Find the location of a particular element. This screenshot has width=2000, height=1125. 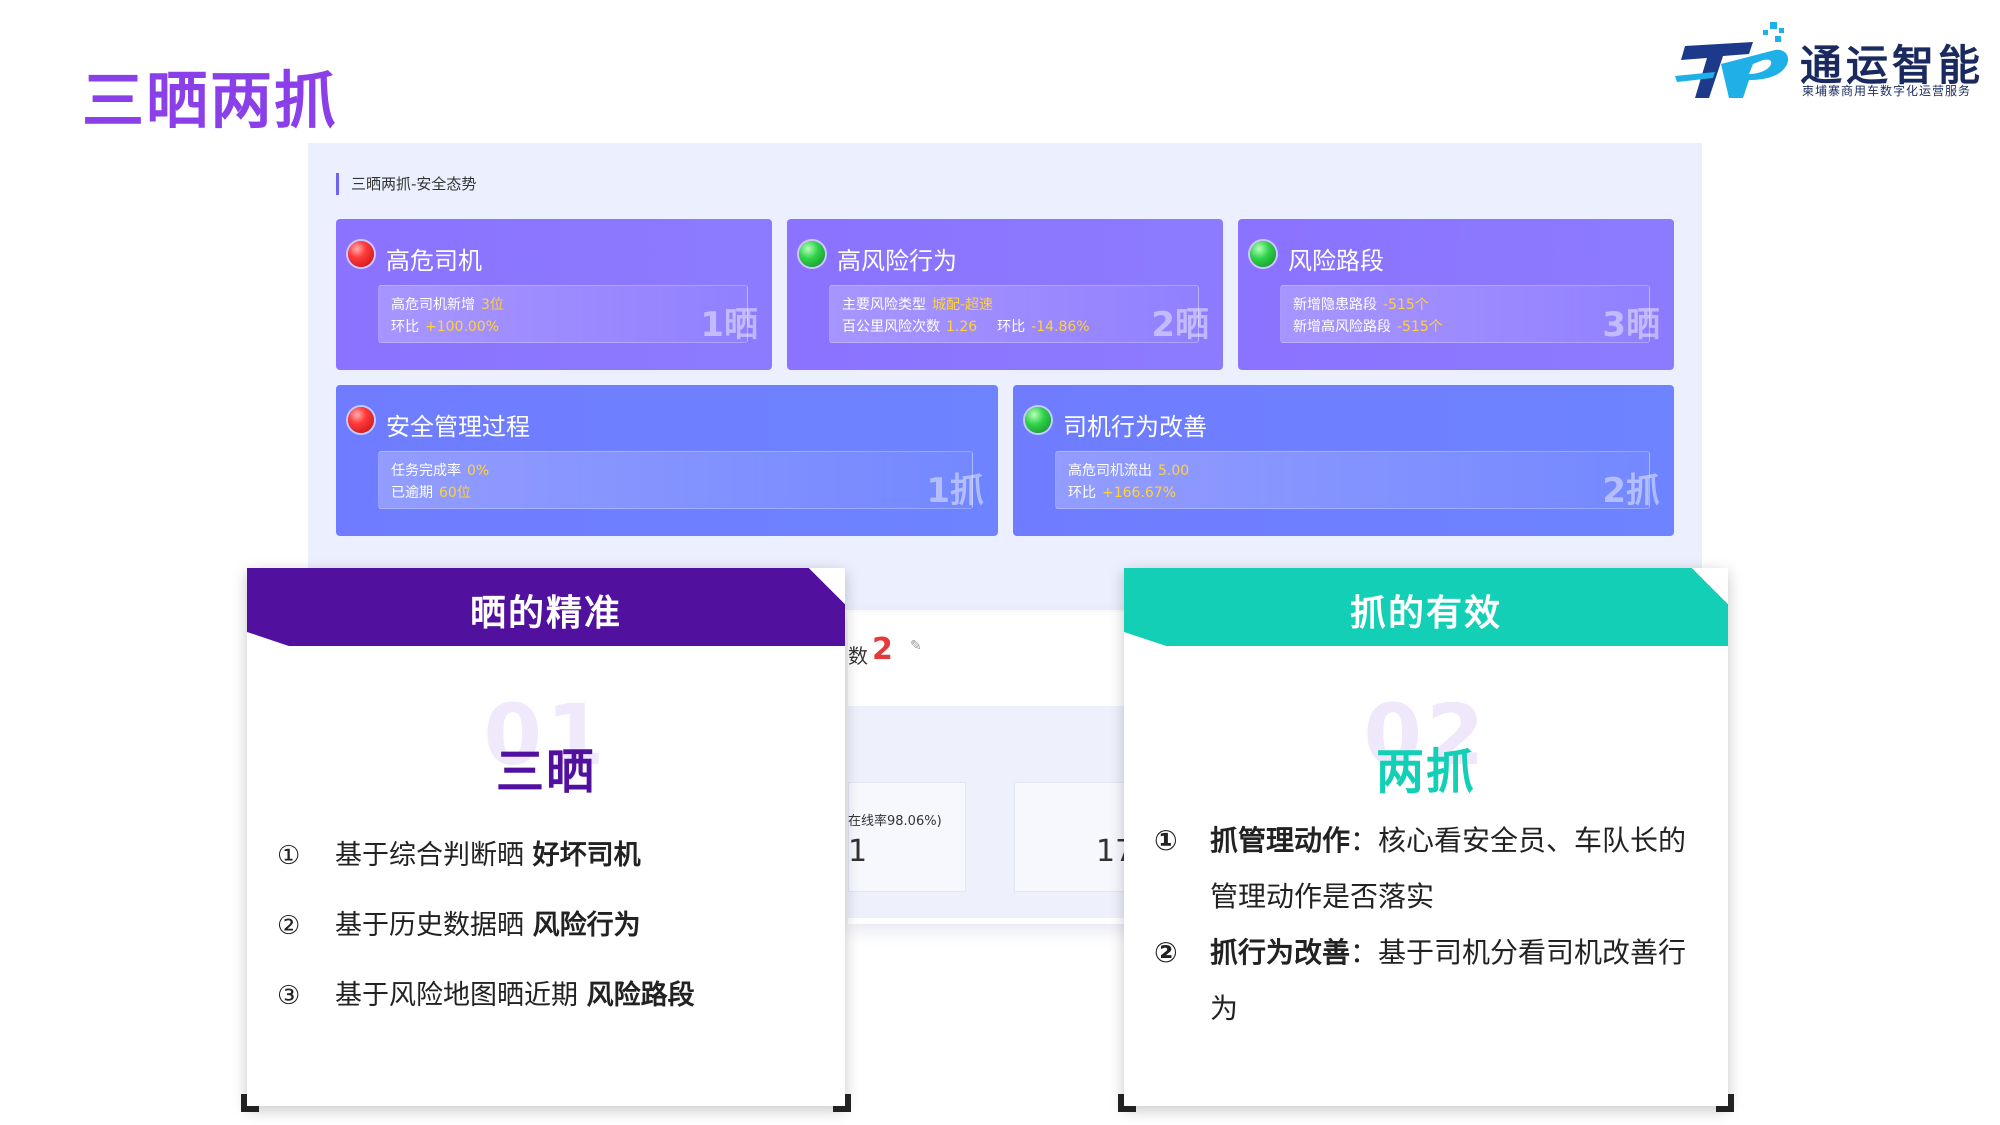

card-driver-improvement: 司机行为改善 高危司机流出 5.00 环比 +166.67% 2抓 is located at coordinates (1343, 460).